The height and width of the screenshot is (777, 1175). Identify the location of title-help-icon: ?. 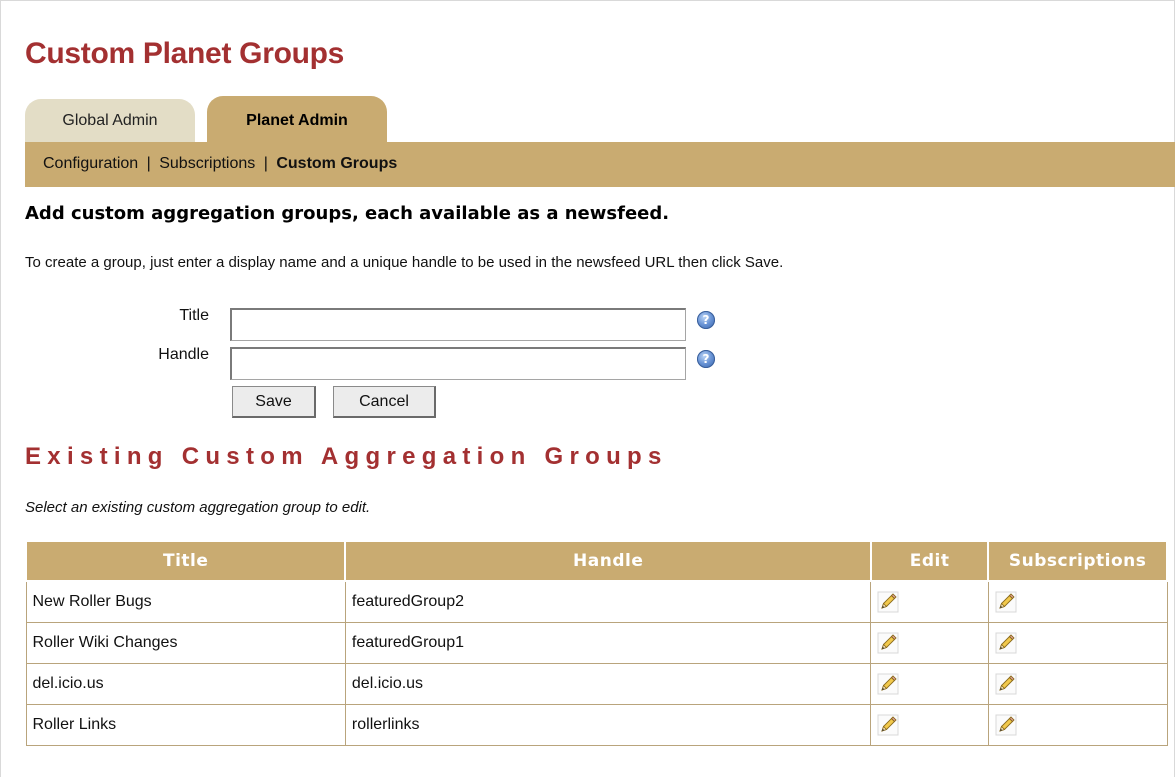
(706, 320).